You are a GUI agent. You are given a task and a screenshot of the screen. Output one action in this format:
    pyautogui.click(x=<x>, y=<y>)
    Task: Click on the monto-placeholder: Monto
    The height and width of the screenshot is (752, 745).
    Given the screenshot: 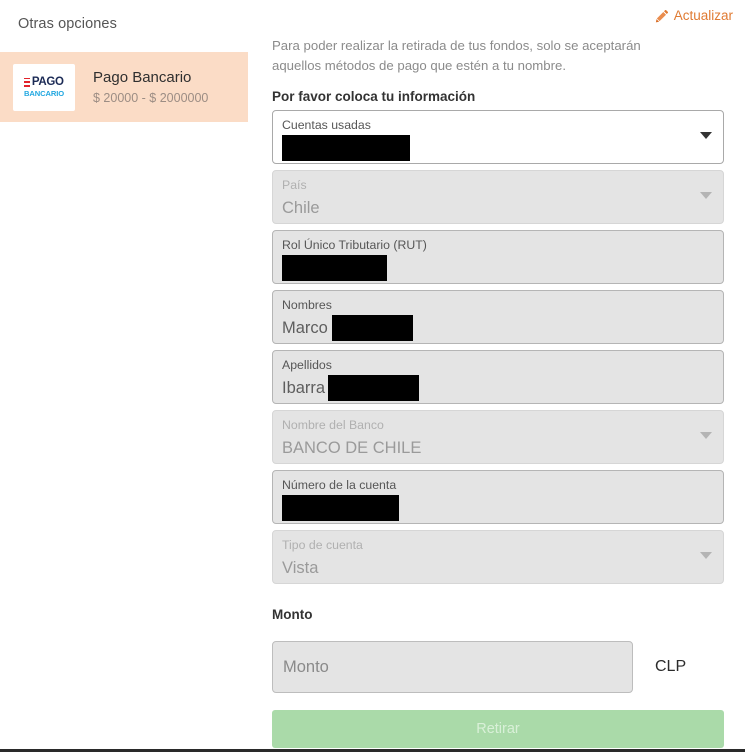 What is the action you would take?
    pyautogui.click(x=306, y=666)
    